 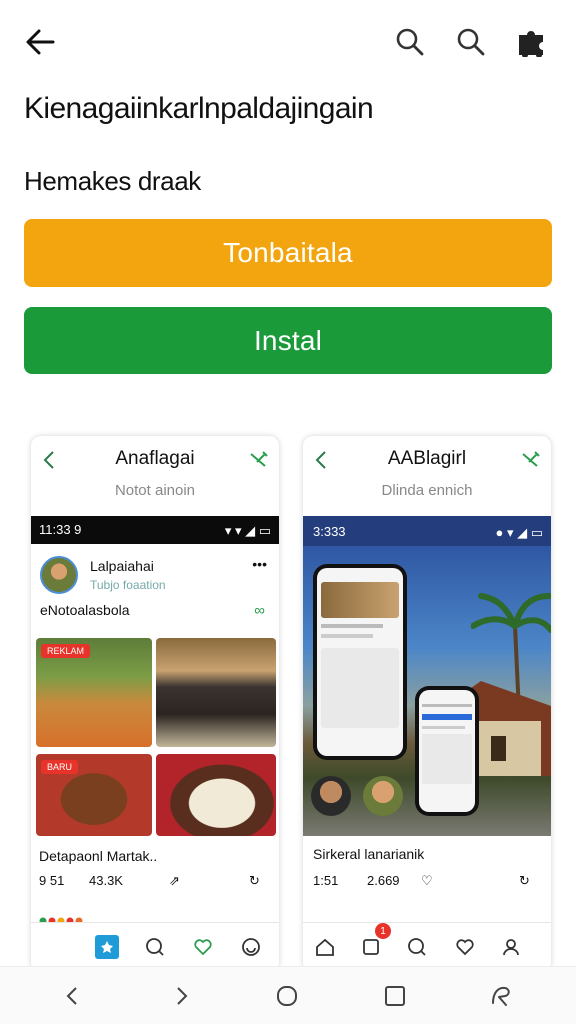 I want to click on system-nav-bar, so click(x=288, y=995).